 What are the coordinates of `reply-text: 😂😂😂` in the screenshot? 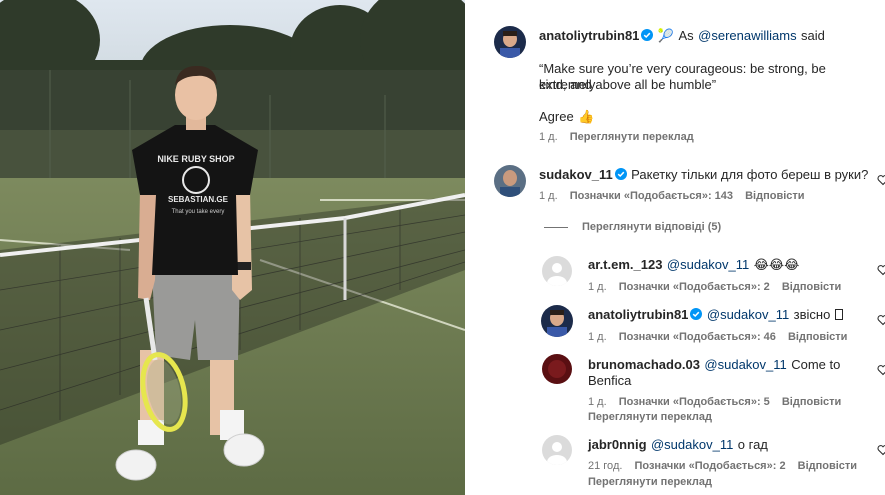 It's located at (776, 264).